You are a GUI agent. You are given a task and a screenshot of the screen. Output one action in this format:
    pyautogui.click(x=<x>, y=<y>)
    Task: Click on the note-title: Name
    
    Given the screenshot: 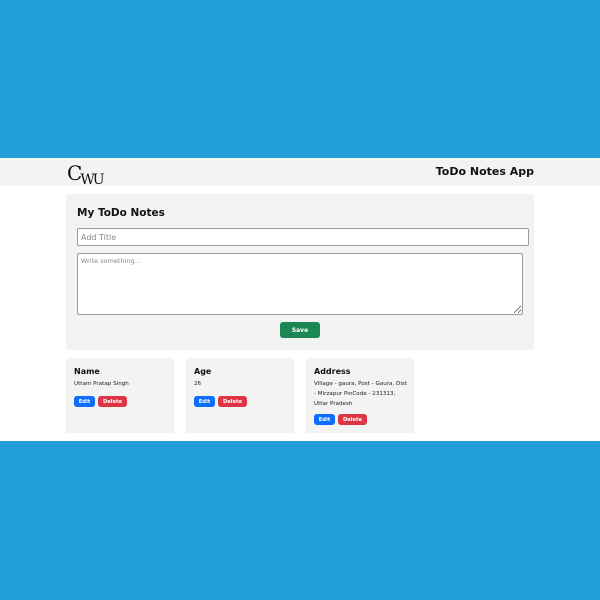 What is the action you would take?
    pyautogui.click(x=87, y=371)
    